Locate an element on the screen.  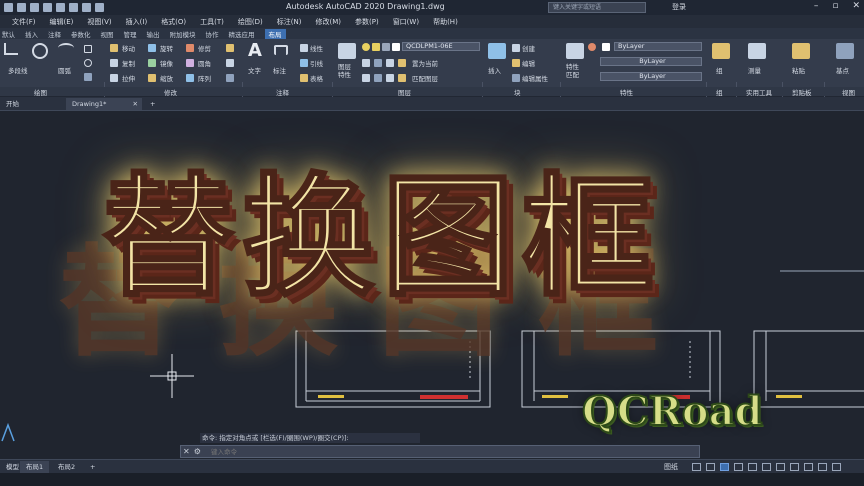
group-icon is located at coordinates (721, 51).